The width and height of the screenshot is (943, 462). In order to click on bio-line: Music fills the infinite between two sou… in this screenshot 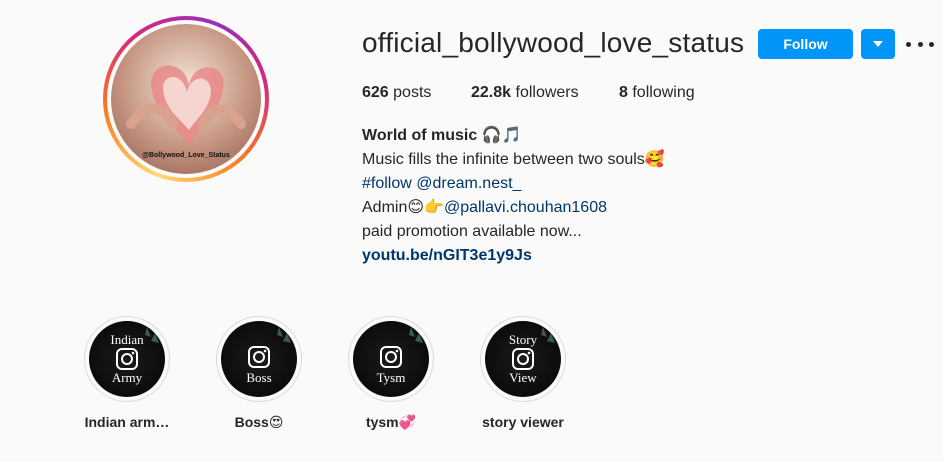, I will do `click(513, 159)`.